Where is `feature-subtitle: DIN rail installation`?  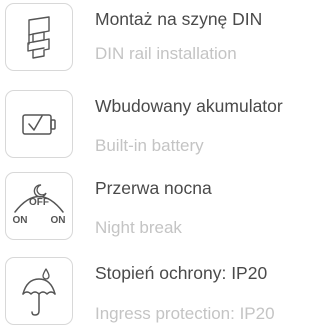 feature-subtitle: DIN rail installation is located at coordinates (166, 53).